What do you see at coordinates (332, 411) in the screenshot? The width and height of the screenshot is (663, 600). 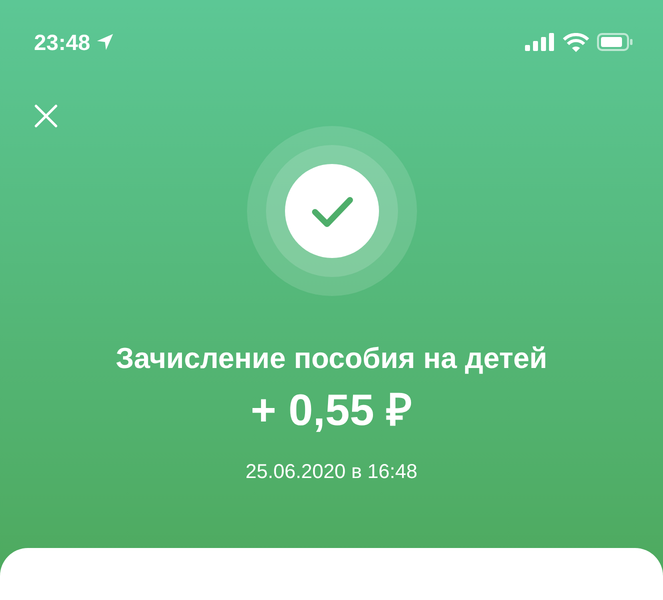 I see `transaction-amount: + 0,55 ₽` at bounding box center [332, 411].